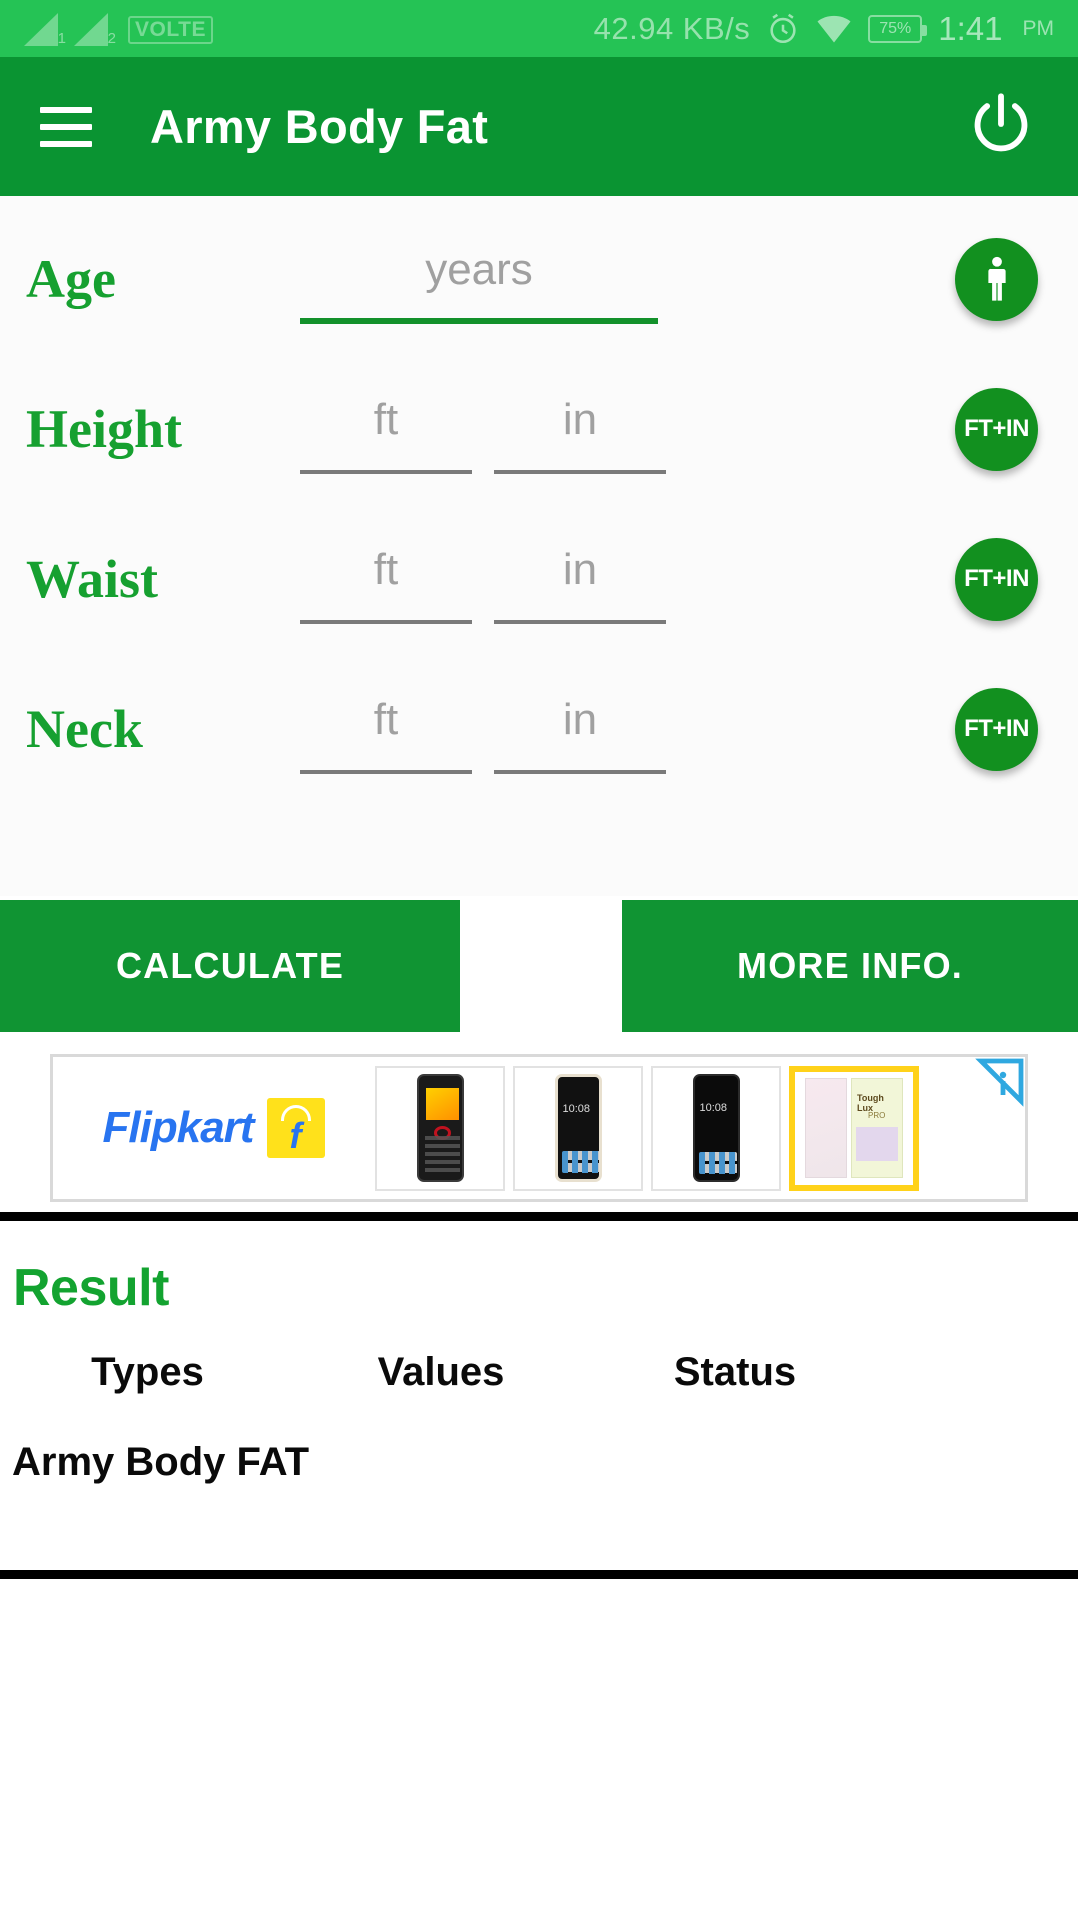  What do you see at coordinates (386, 569) in the screenshot?
I see `waist-ft-placeholder: ft` at bounding box center [386, 569].